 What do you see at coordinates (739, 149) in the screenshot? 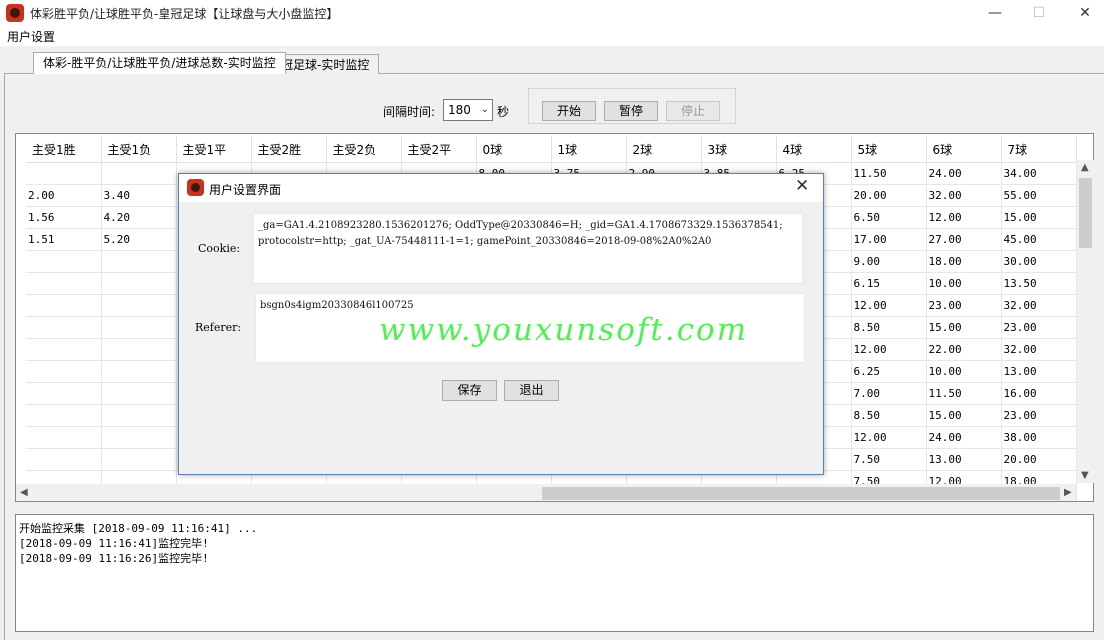
I see `column-header: 3球` at bounding box center [739, 149].